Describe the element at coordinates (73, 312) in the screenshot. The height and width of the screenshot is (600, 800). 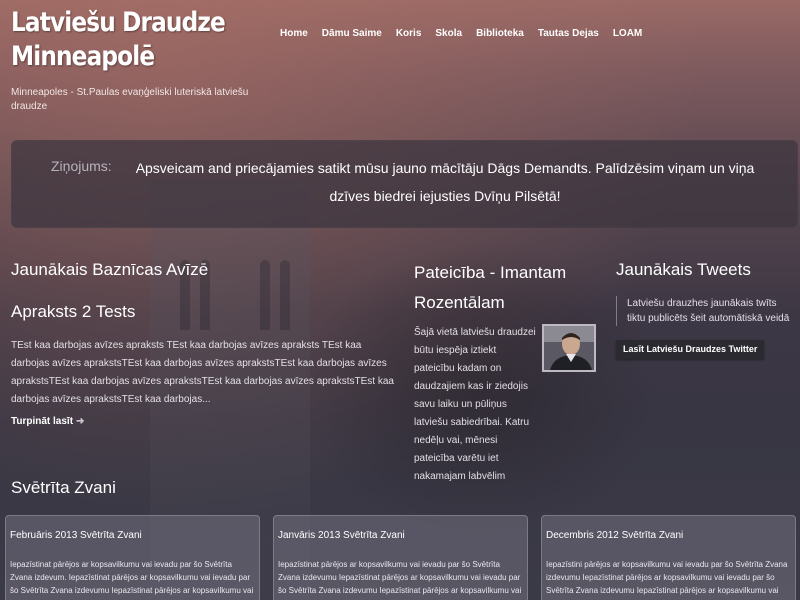
I see `newsletter-article-title: Apraksts 2 Tests` at that location.